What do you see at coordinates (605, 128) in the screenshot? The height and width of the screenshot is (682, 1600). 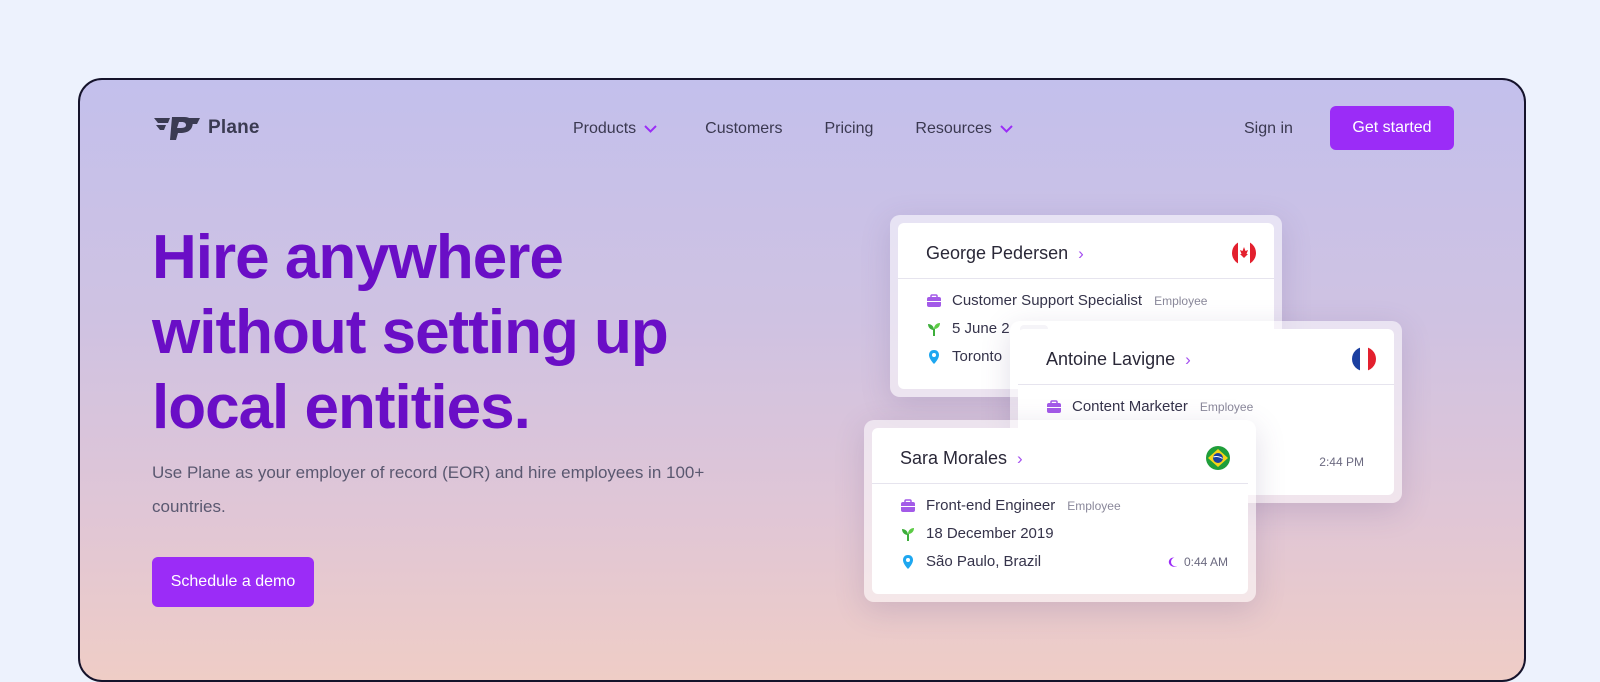 I see `nav-products-label: Products` at bounding box center [605, 128].